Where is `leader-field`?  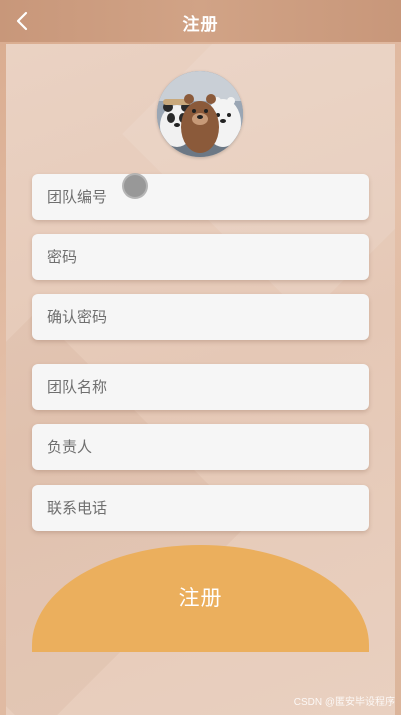
leader-field is located at coordinates (200, 447).